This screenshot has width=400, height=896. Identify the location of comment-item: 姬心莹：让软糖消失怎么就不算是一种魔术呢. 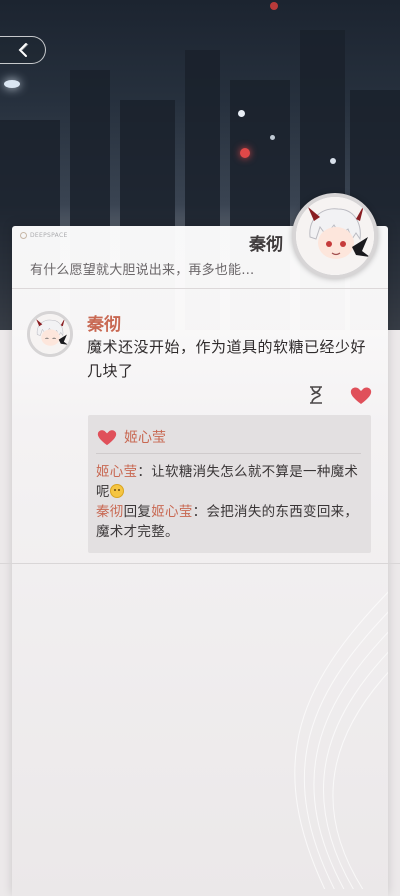
(228, 482).